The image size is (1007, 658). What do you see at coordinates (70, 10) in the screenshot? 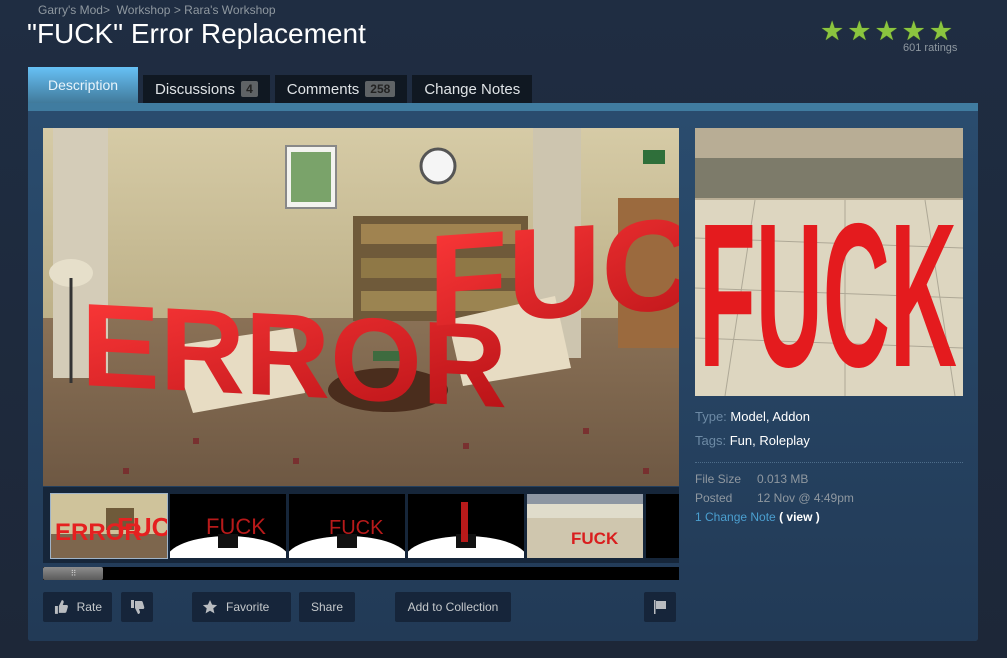
I see `breadcrumb-garrys-mod: Garry's Mod` at bounding box center [70, 10].